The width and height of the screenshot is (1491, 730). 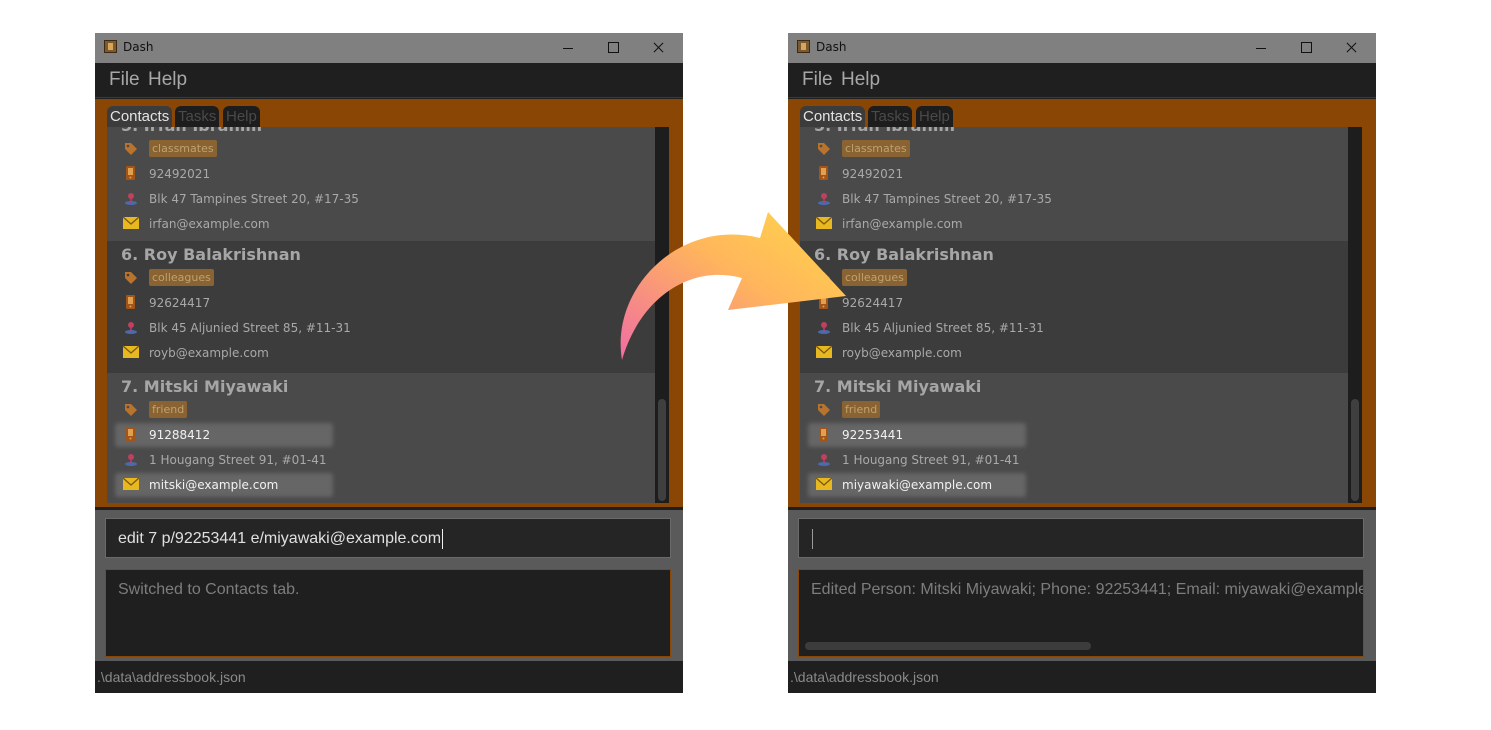 I want to click on command-input: edit 7 p/92253441 e/miyawaki@example.com, so click(x=388, y=538).